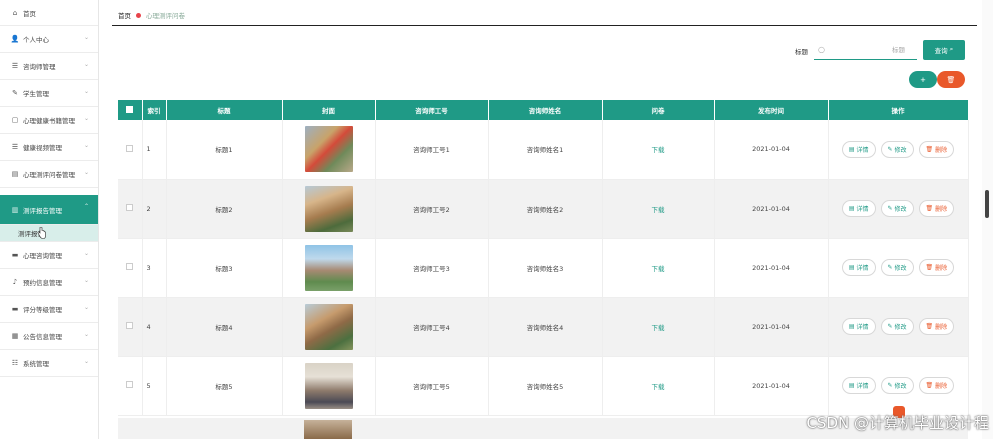  I want to click on scrollbar-track, so click(987, 219).